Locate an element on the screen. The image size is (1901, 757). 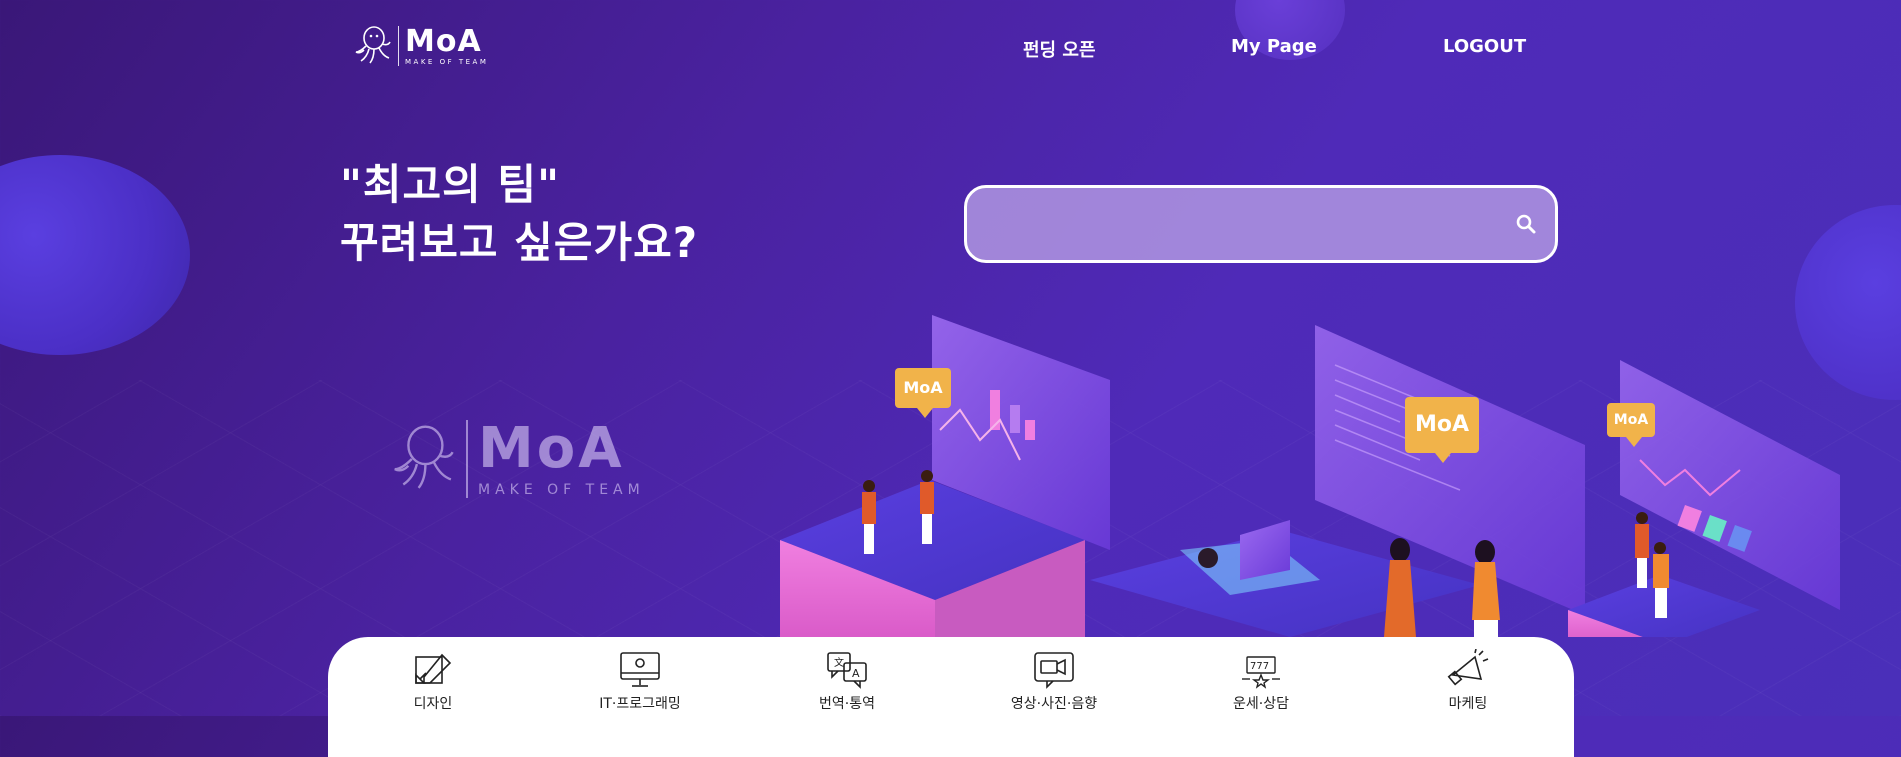
person-desk-head is located at coordinates (1208, 558).